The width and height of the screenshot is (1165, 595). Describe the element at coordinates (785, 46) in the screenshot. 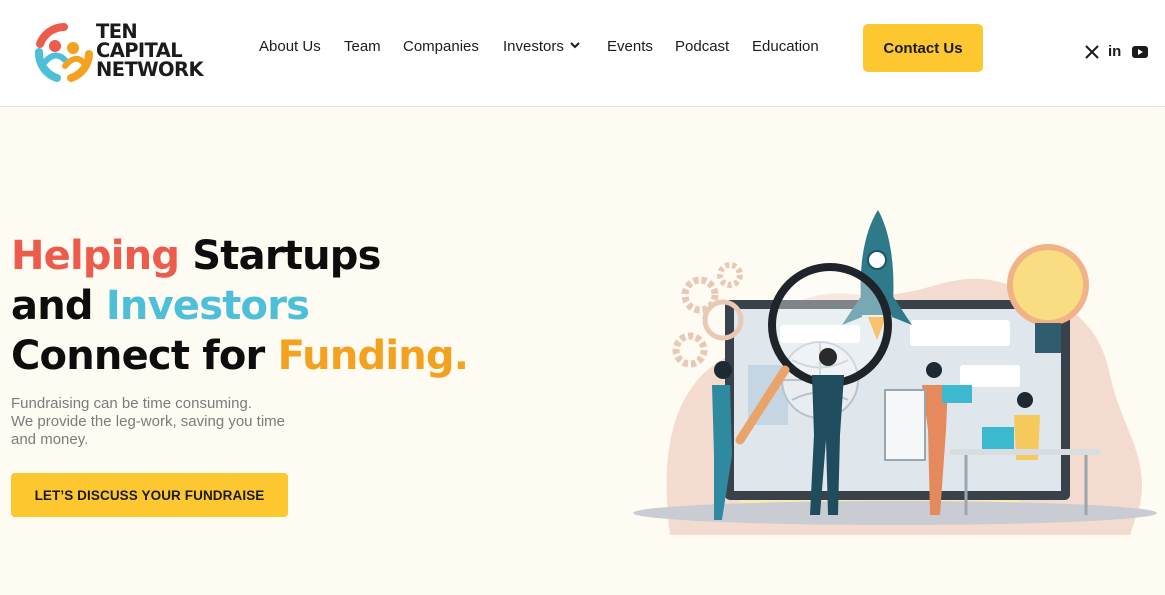

I see `nav-education: Education` at that location.